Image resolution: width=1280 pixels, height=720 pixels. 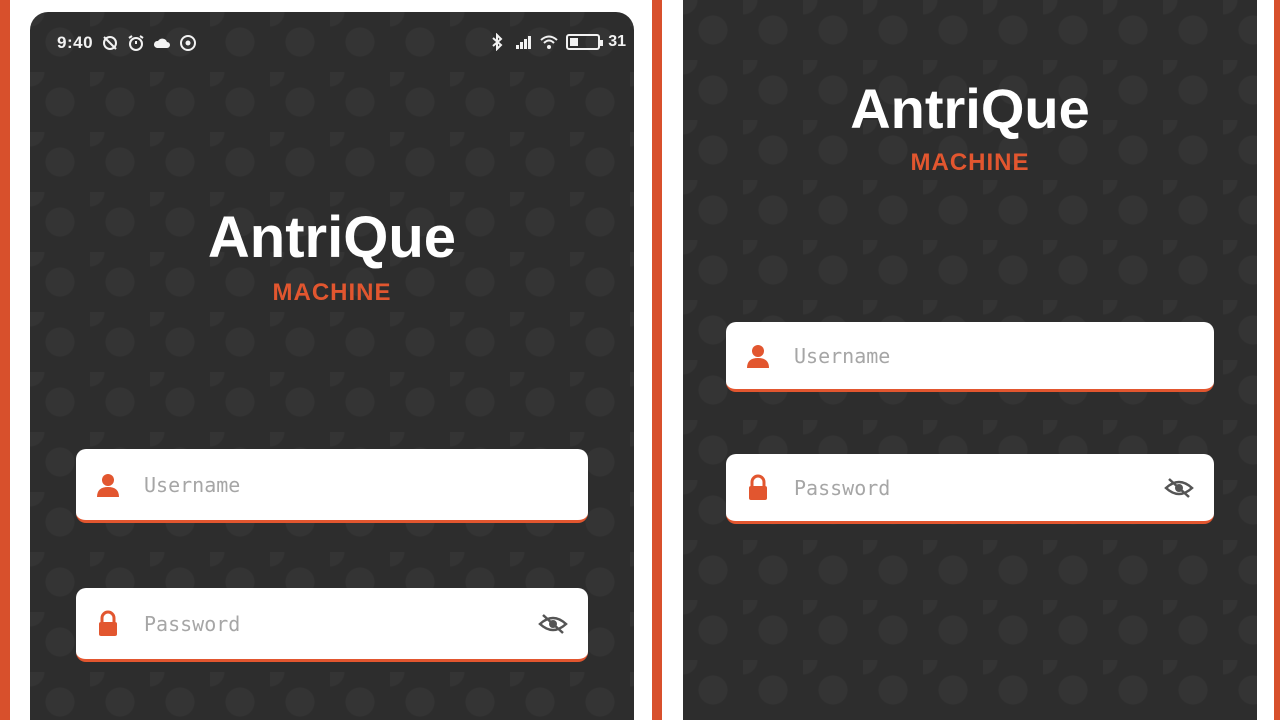 What do you see at coordinates (497, 42) in the screenshot?
I see `bluetooth-icon` at bounding box center [497, 42].